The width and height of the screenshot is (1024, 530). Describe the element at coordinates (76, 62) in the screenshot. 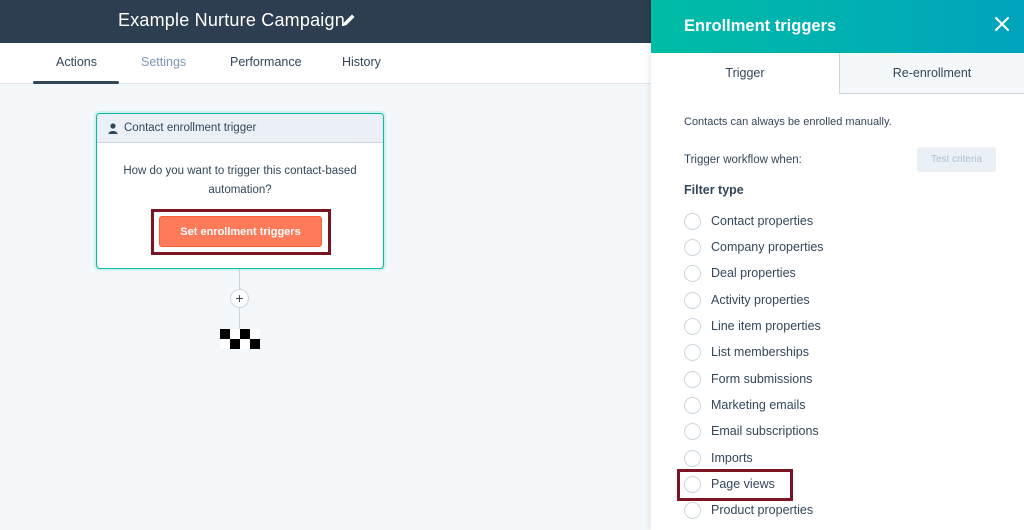

I see `tab-actions: Actions` at that location.